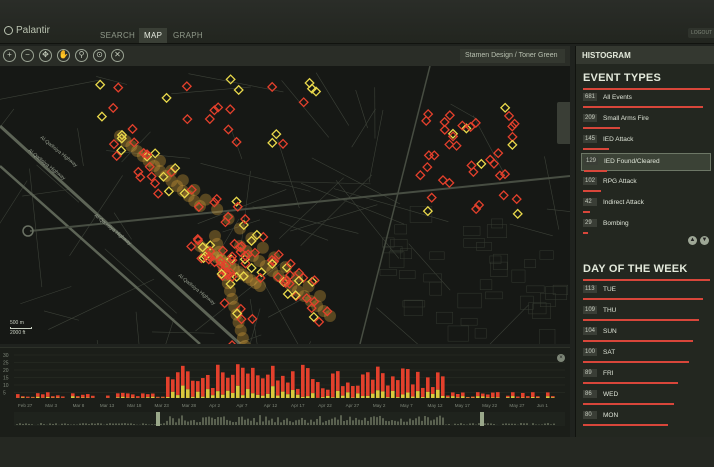 The width and height of the screenshot is (714, 467). Describe the element at coordinates (704, 240) in the screenshot. I see `scroll-down-icon: ▼` at that location.